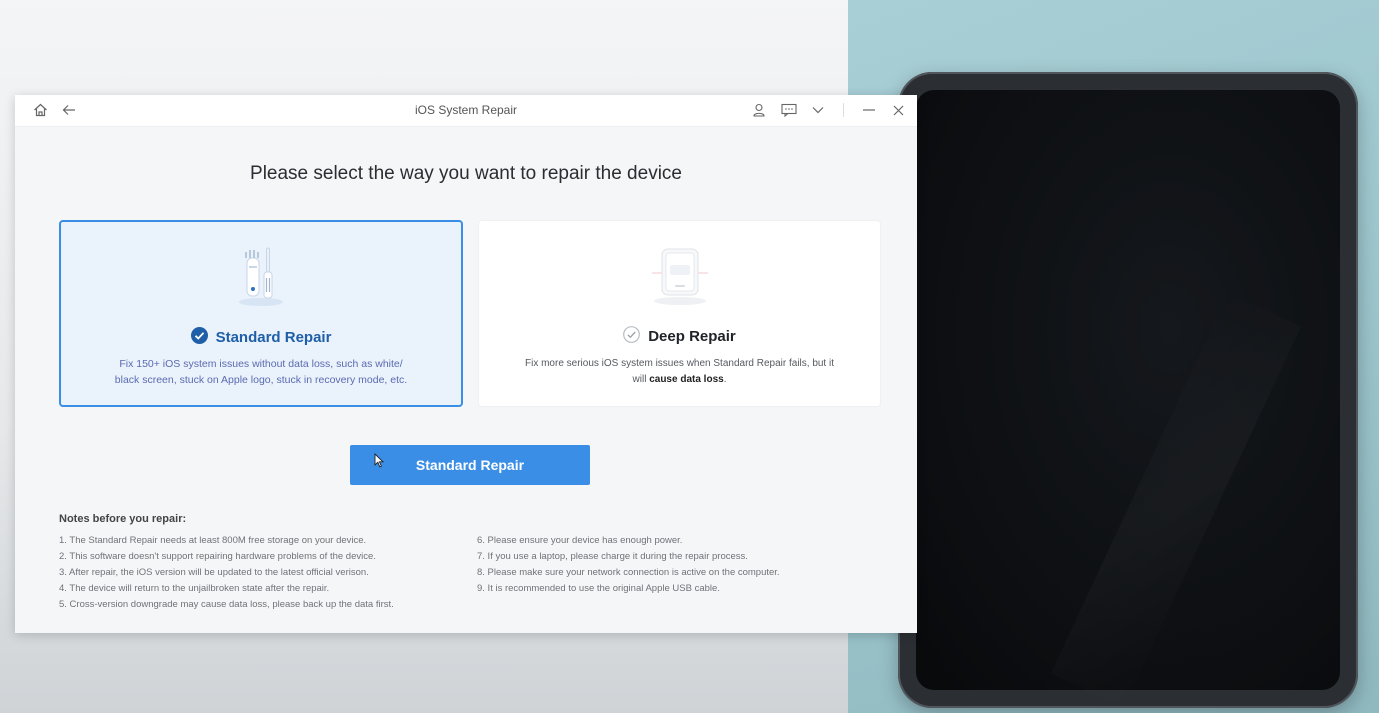 The image size is (1379, 713). What do you see at coordinates (632, 336) in the screenshot?
I see `unselected-check-icon` at bounding box center [632, 336].